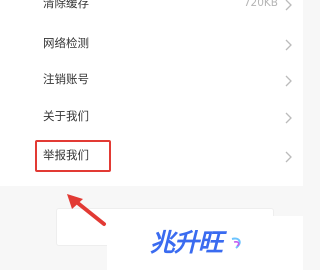  I want to click on watermark-text: 兆升旺, so click(186, 242).